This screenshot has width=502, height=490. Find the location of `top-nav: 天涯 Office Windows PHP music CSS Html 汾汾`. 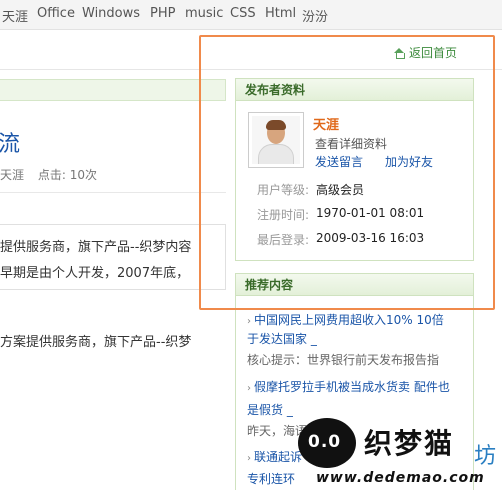

top-nav: 天涯 Office Windows PHP music CSS Html 汾汾 is located at coordinates (251, 15).